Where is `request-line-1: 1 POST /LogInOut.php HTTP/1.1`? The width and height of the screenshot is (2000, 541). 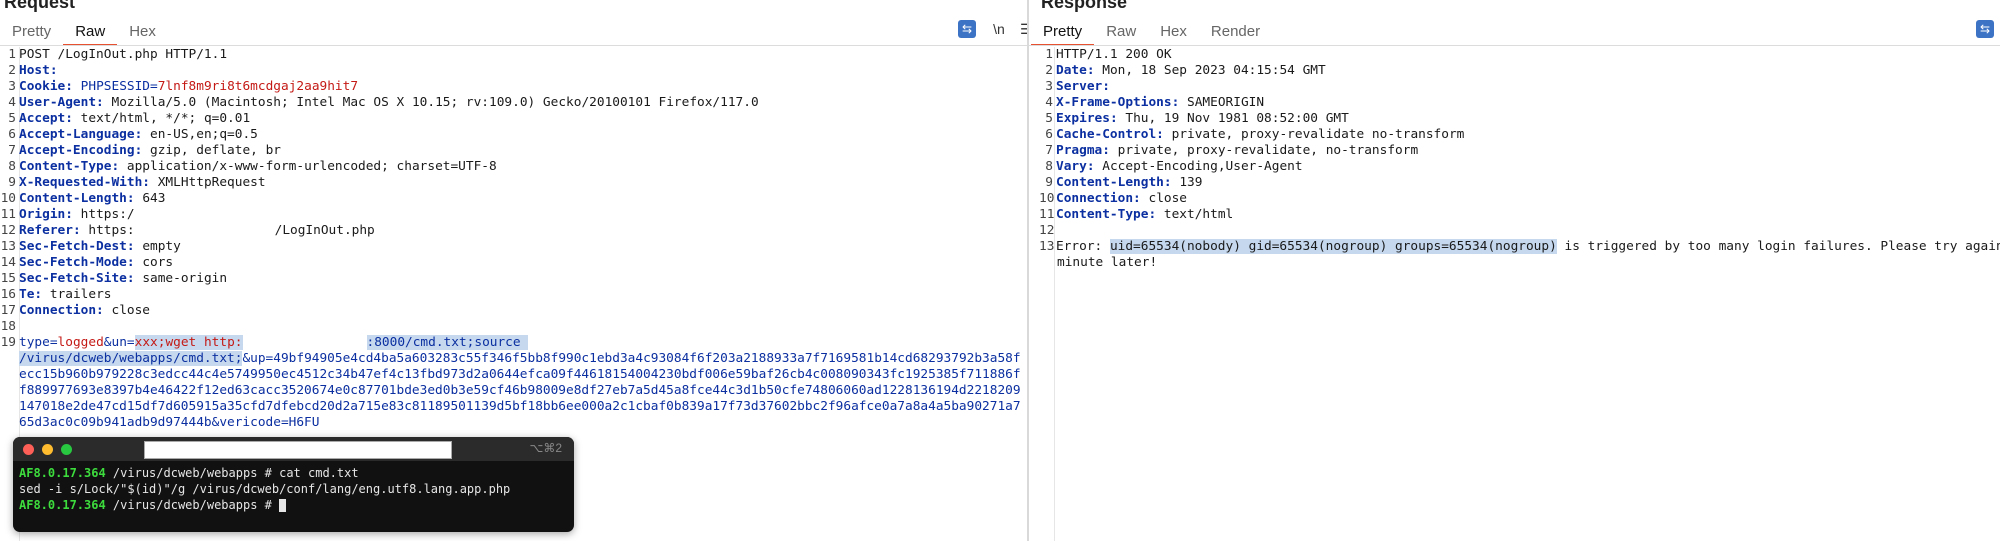
request-line-1: 1 POST /LogInOut.php HTTP/1.1 is located at coordinates (118, 54).